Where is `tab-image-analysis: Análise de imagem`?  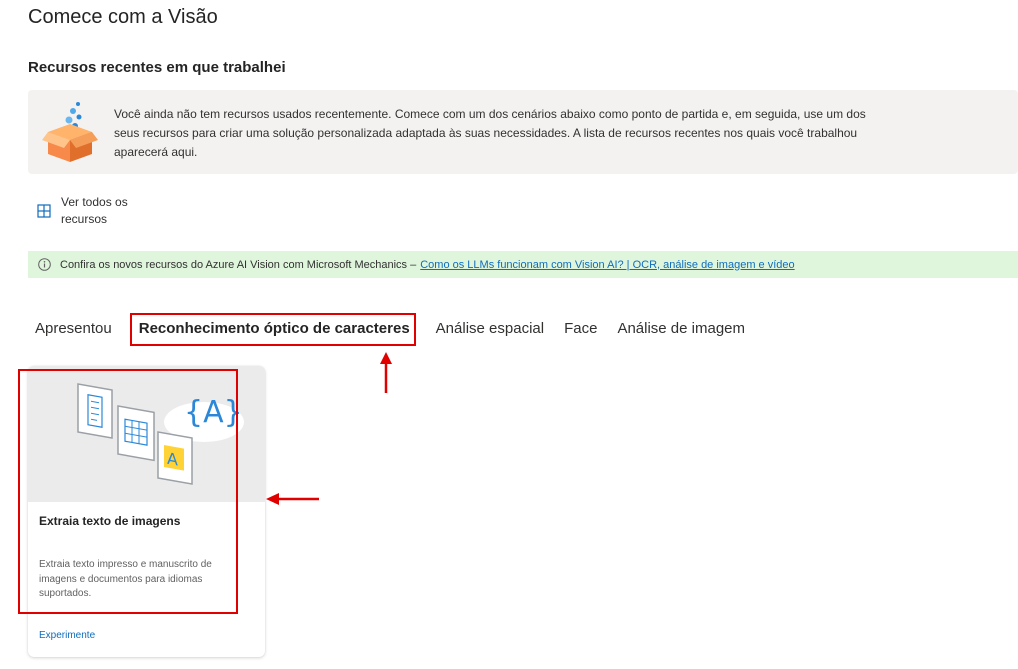
tab-image-analysis: Análise de imagem is located at coordinates (681, 329).